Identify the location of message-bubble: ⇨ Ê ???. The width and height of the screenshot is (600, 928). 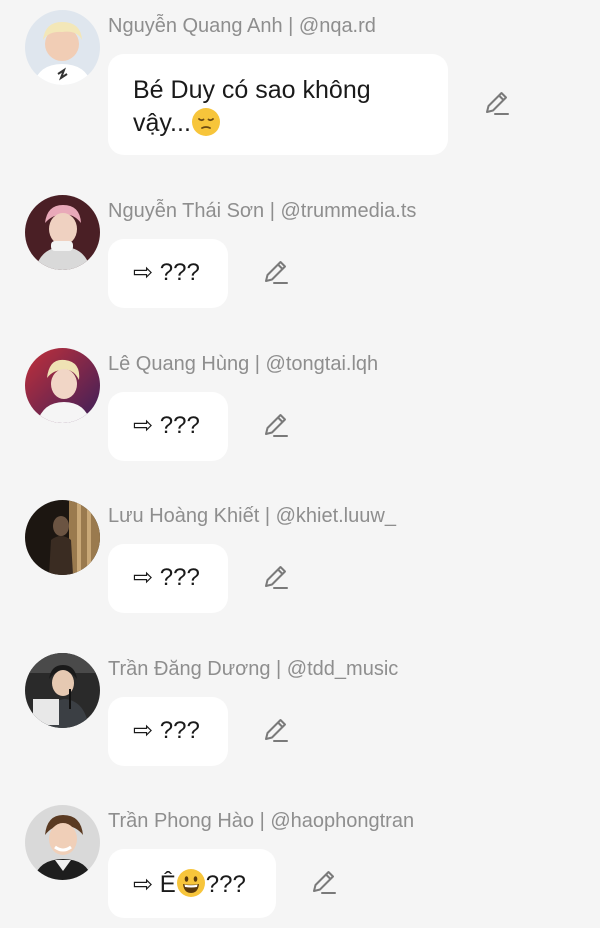
(192, 883).